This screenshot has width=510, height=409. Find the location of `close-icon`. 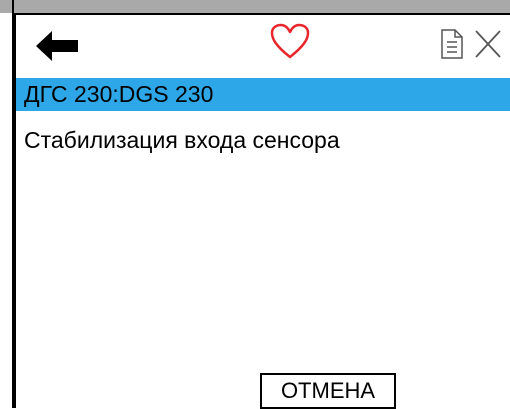

close-icon is located at coordinates (488, 44).